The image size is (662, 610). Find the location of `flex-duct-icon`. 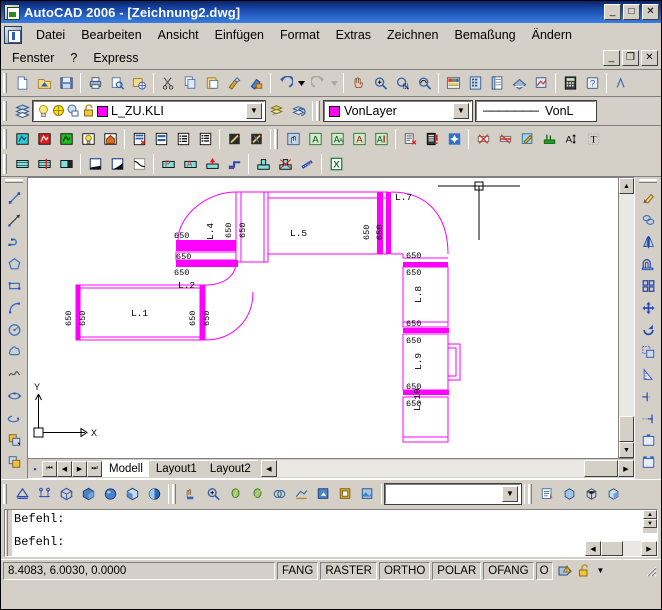

flex-duct-icon is located at coordinates (307, 164).